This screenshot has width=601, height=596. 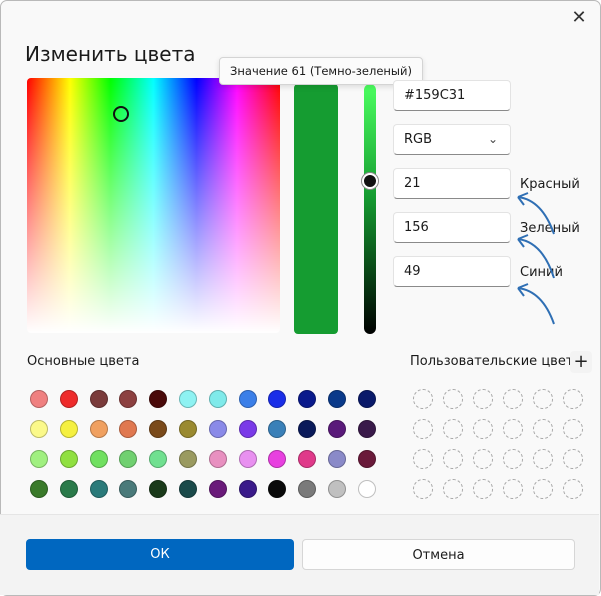 What do you see at coordinates (579, 18) in the screenshot?
I see `close-icon: ✕` at bounding box center [579, 18].